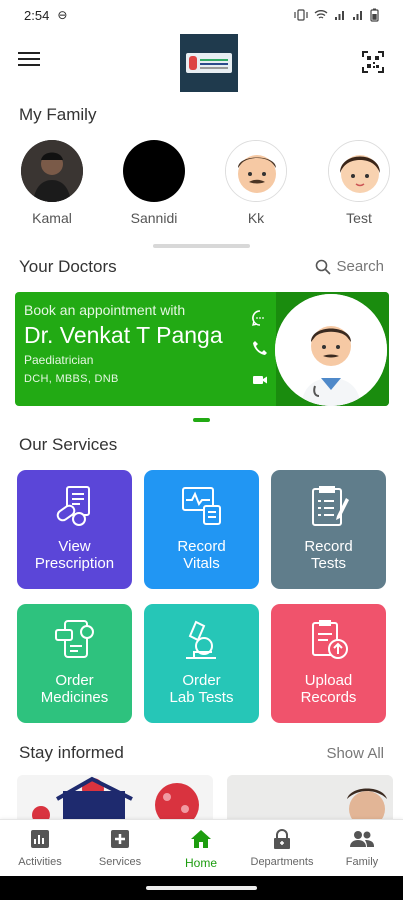  Describe the element at coordinates (362, 848) in the screenshot. I see `nav-family: Family` at that location.